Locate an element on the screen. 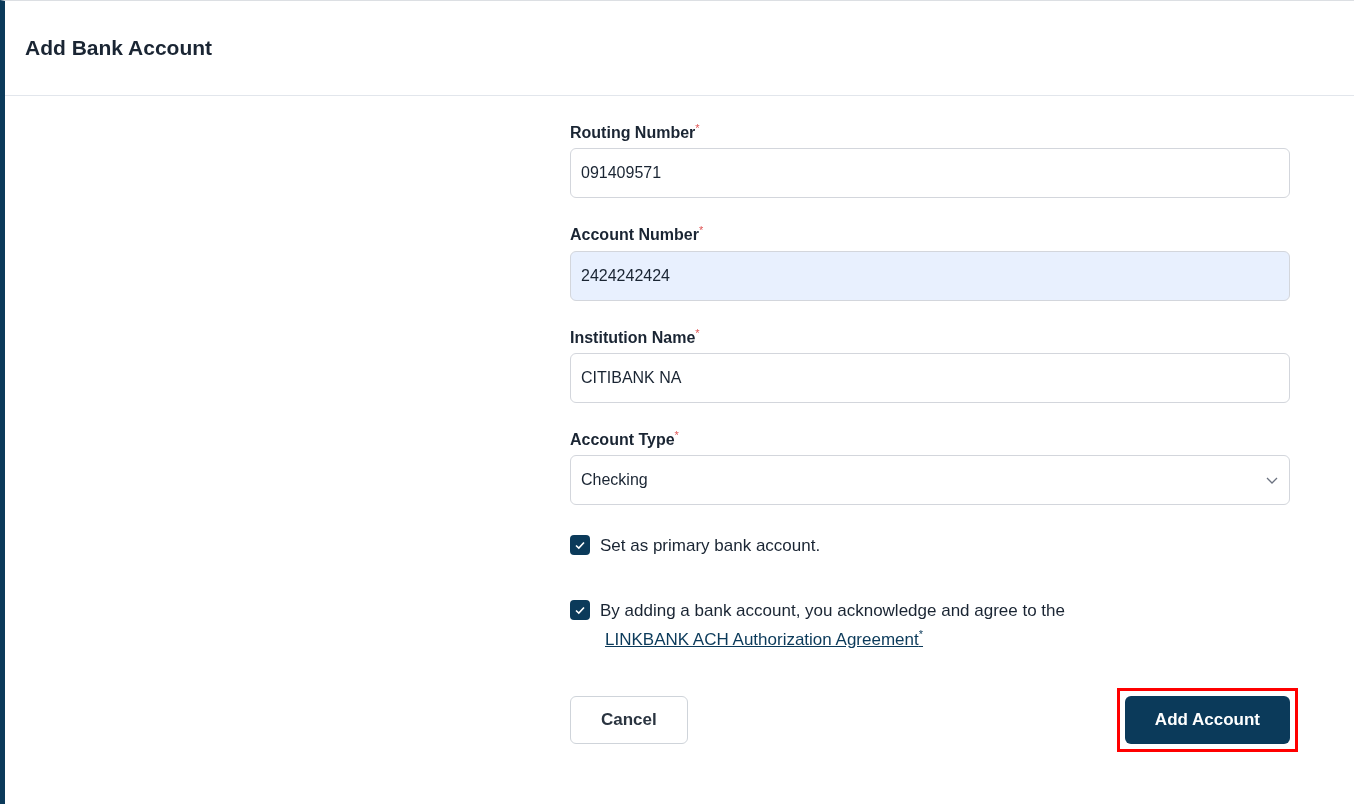  select-value: Checking is located at coordinates (614, 480).